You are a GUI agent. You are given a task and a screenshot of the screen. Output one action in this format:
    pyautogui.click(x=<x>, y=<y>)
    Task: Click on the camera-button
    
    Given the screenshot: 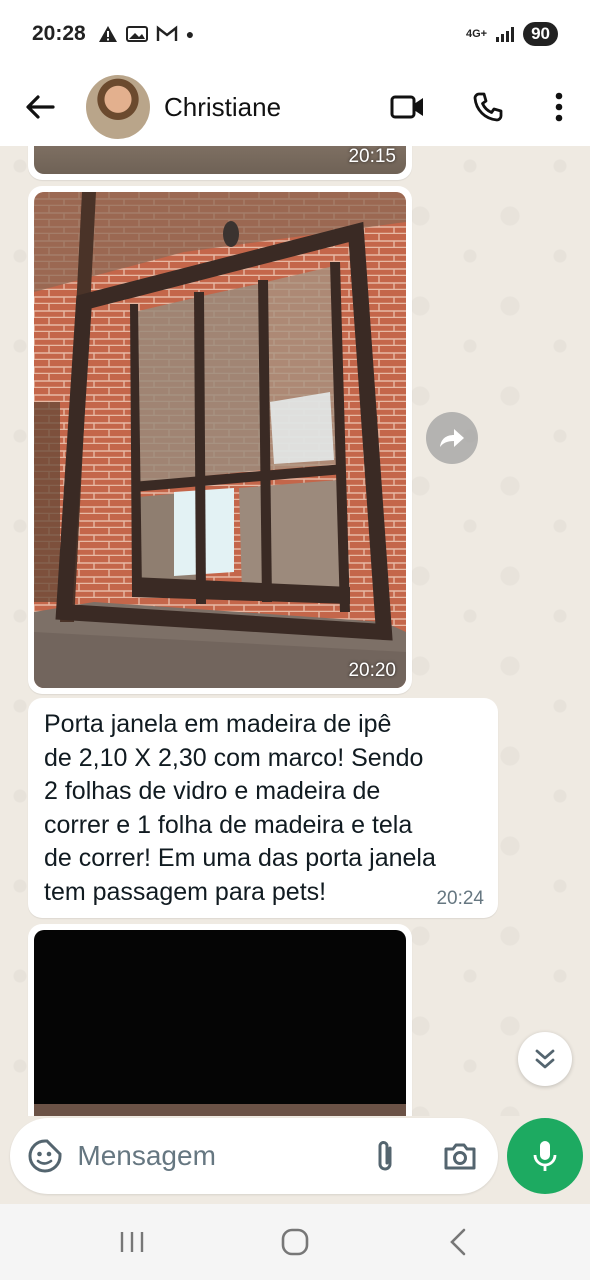 What is the action you would take?
    pyautogui.click(x=460, y=1156)
    